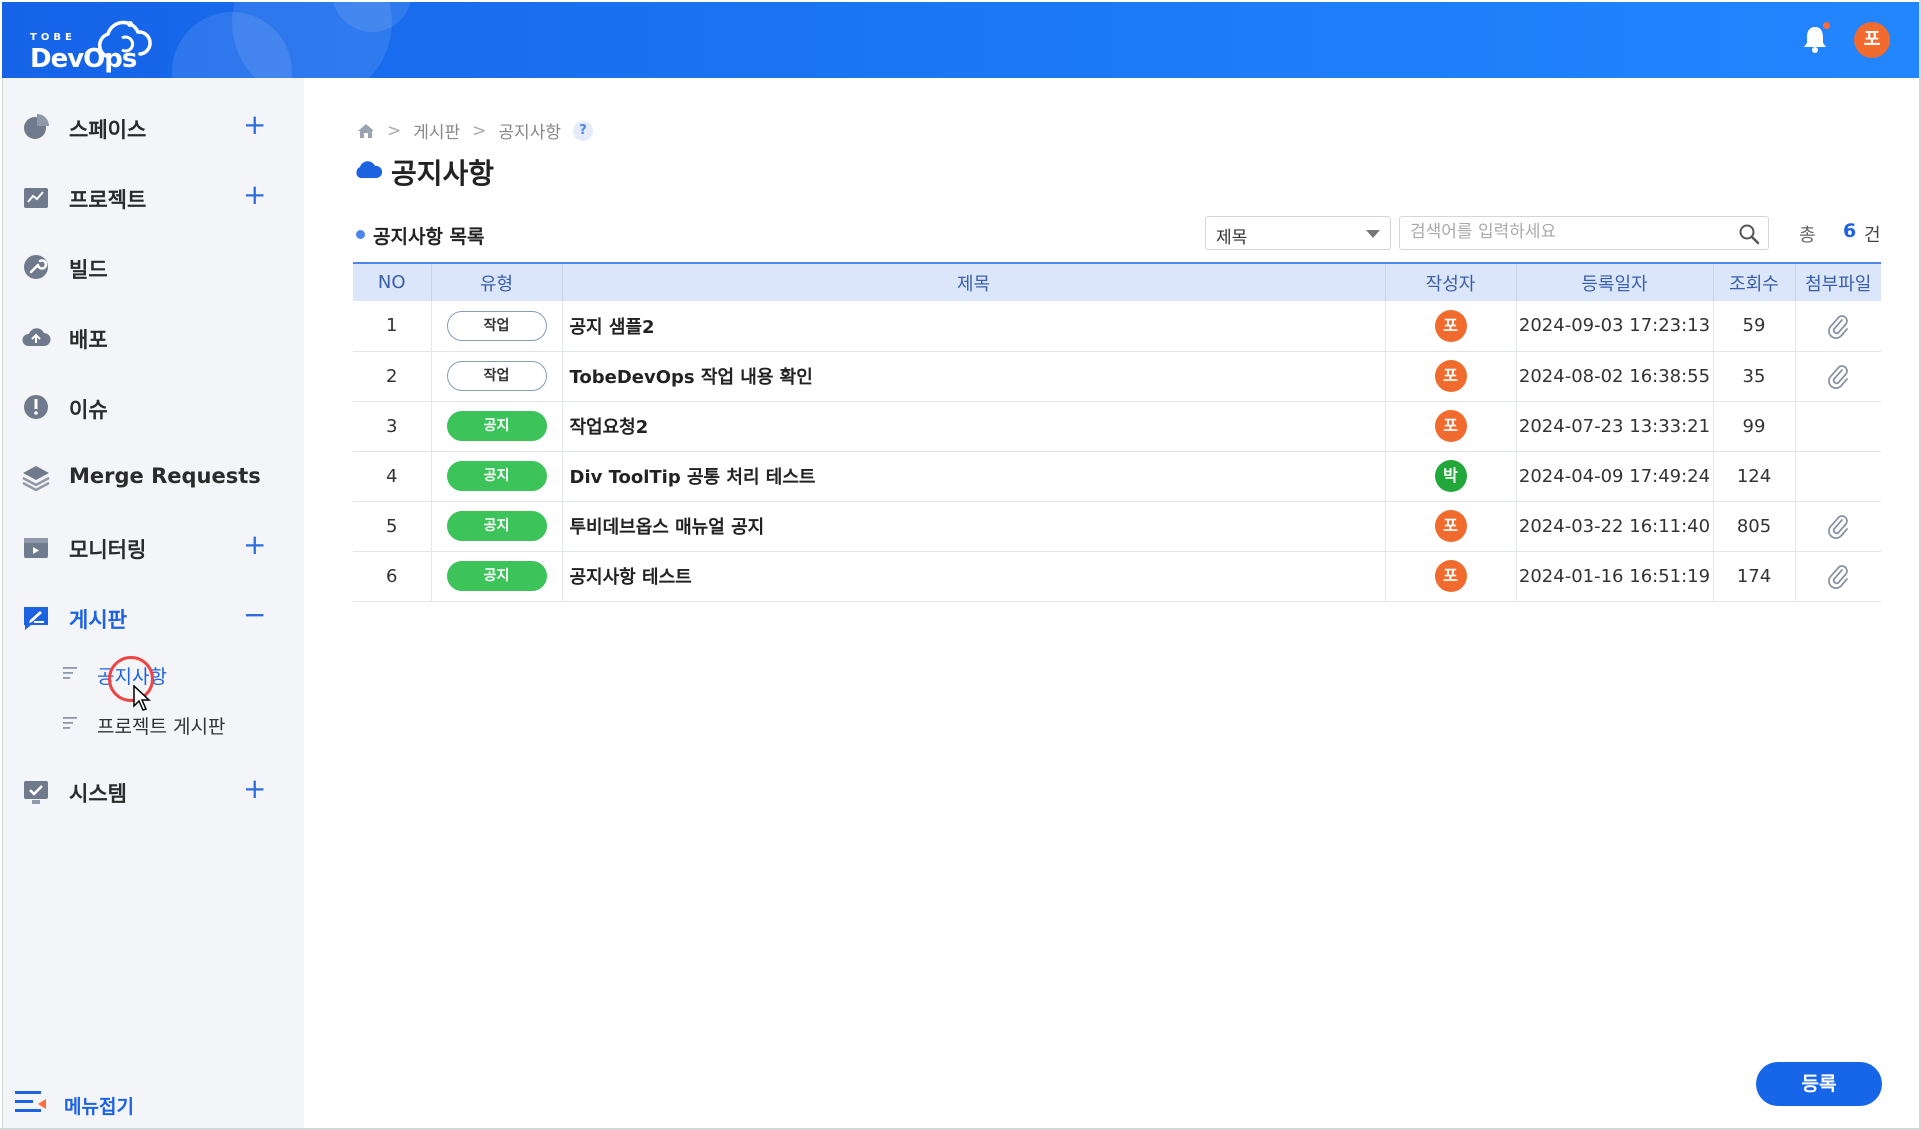 Image resolution: width=1921 pixels, height=1130 pixels. I want to click on breadcrumb: > 게시판 > 공지사항 ?, so click(475, 130).